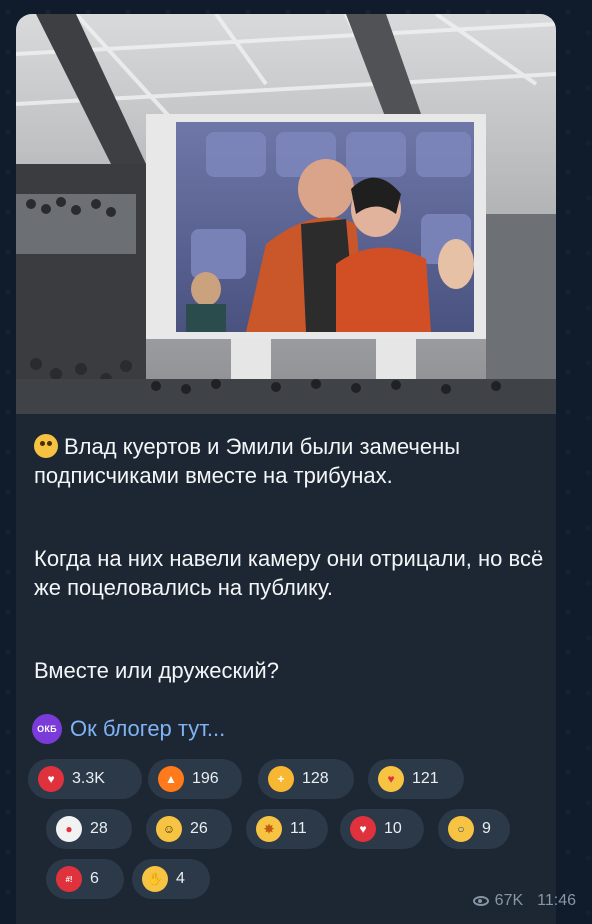 This screenshot has width=592, height=924. What do you see at coordinates (180, 878) in the screenshot?
I see `reaction-count: 4` at bounding box center [180, 878].